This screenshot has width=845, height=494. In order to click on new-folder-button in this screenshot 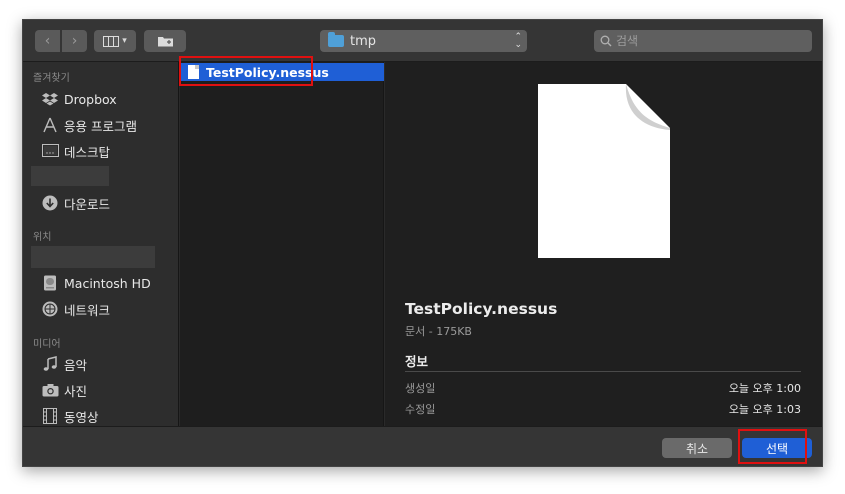, I will do `click(165, 41)`.